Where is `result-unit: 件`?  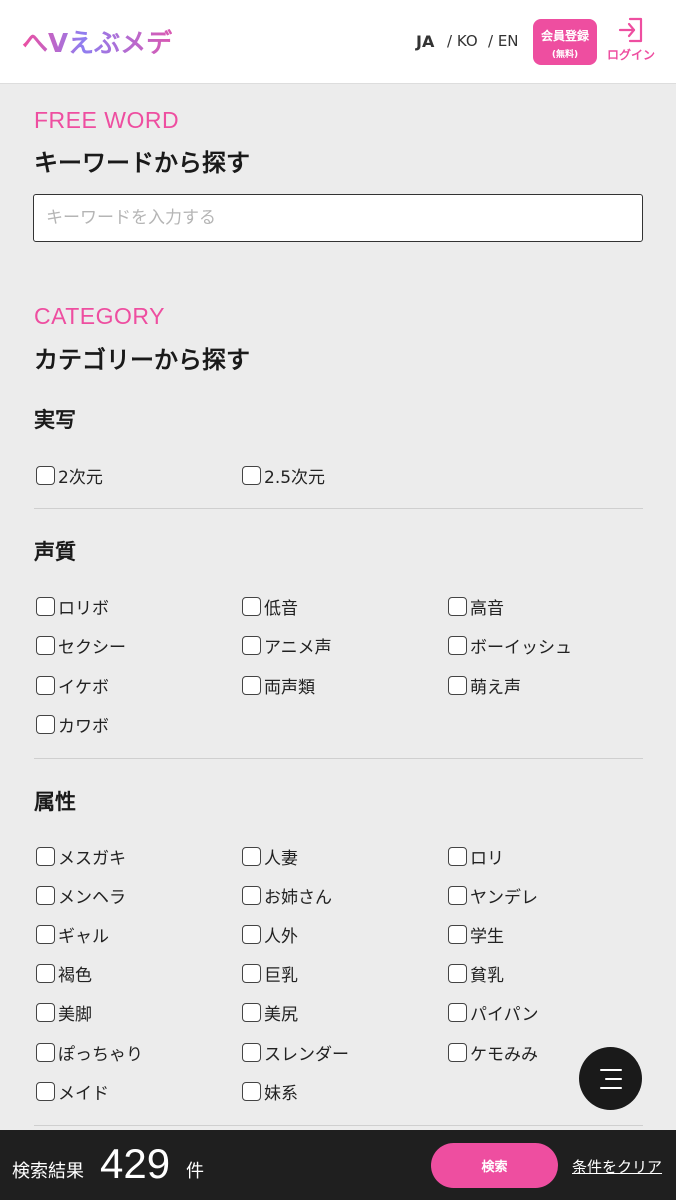
result-unit: 件 is located at coordinates (195, 1171).